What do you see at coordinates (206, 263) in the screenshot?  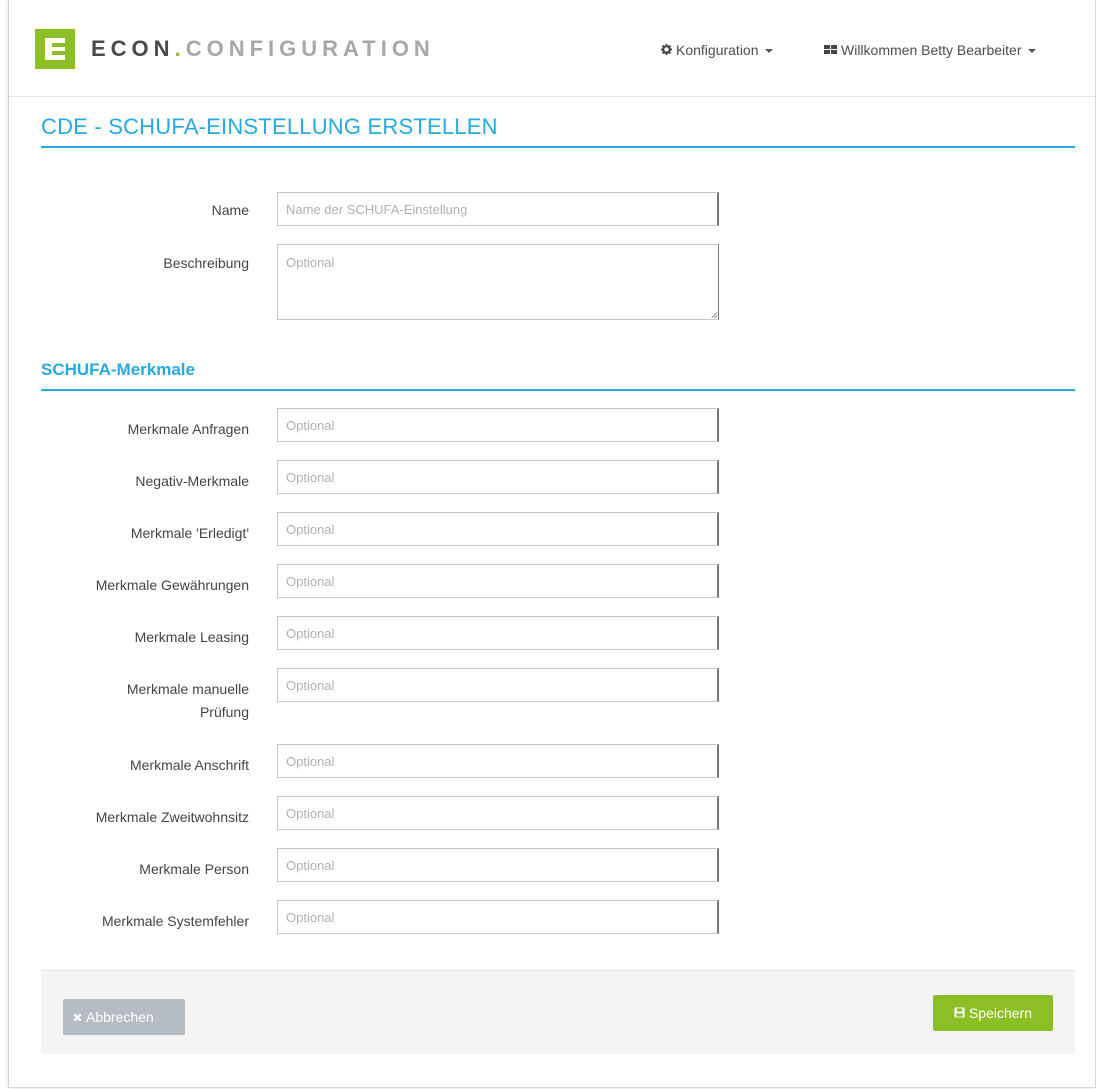 I see `description-label: Beschreibung` at bounding box center [206, 263].